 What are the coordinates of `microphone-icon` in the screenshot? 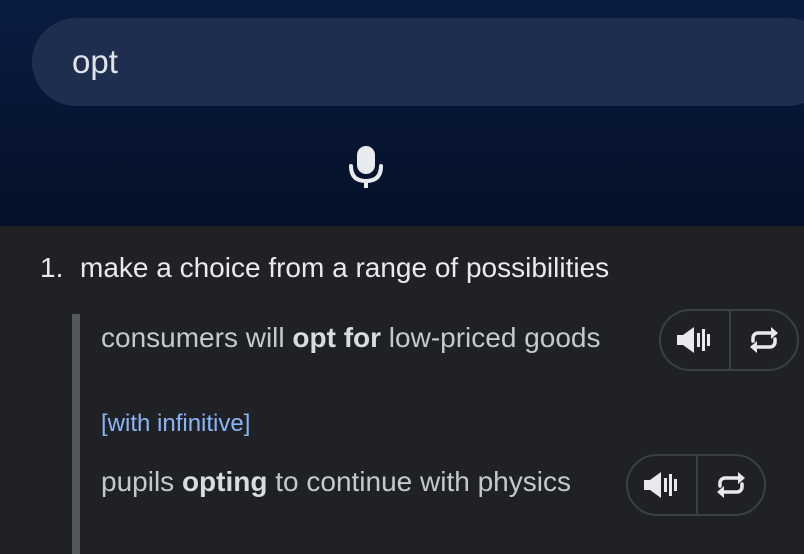 It's located at (366, 167).